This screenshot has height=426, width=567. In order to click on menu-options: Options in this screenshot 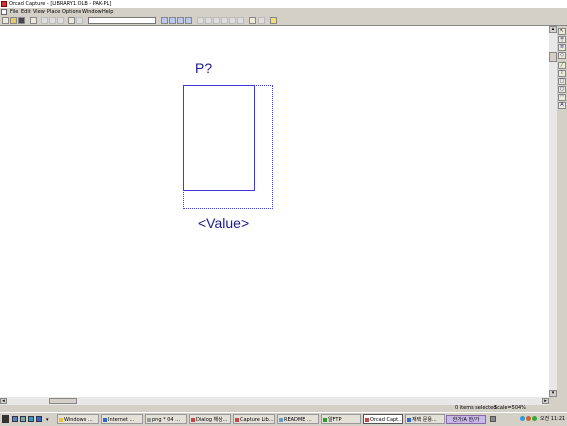, I will do `click(71, 12)`.